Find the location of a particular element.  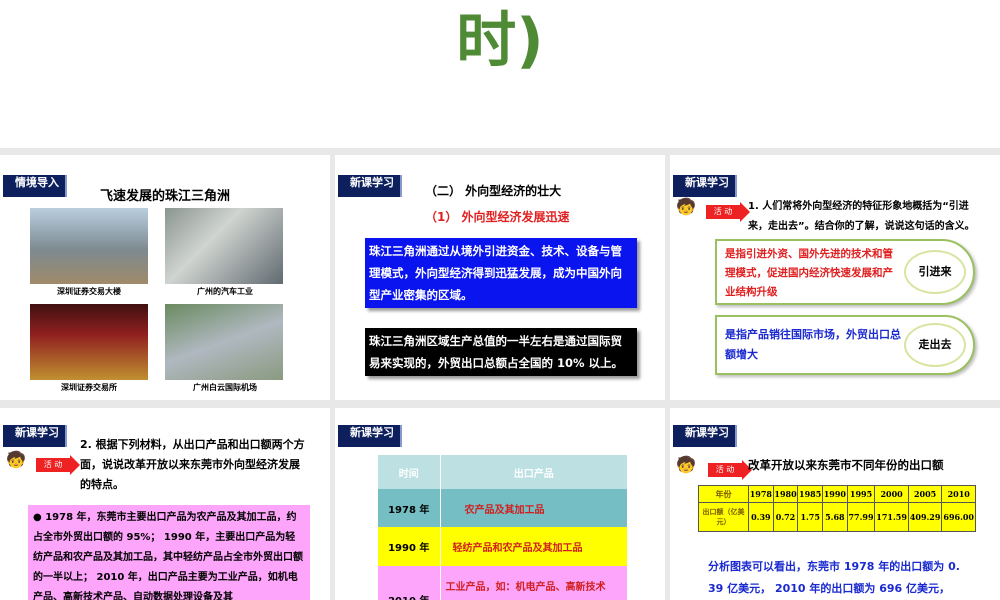

slide-title: 时) is located at coordinates (500, 41).